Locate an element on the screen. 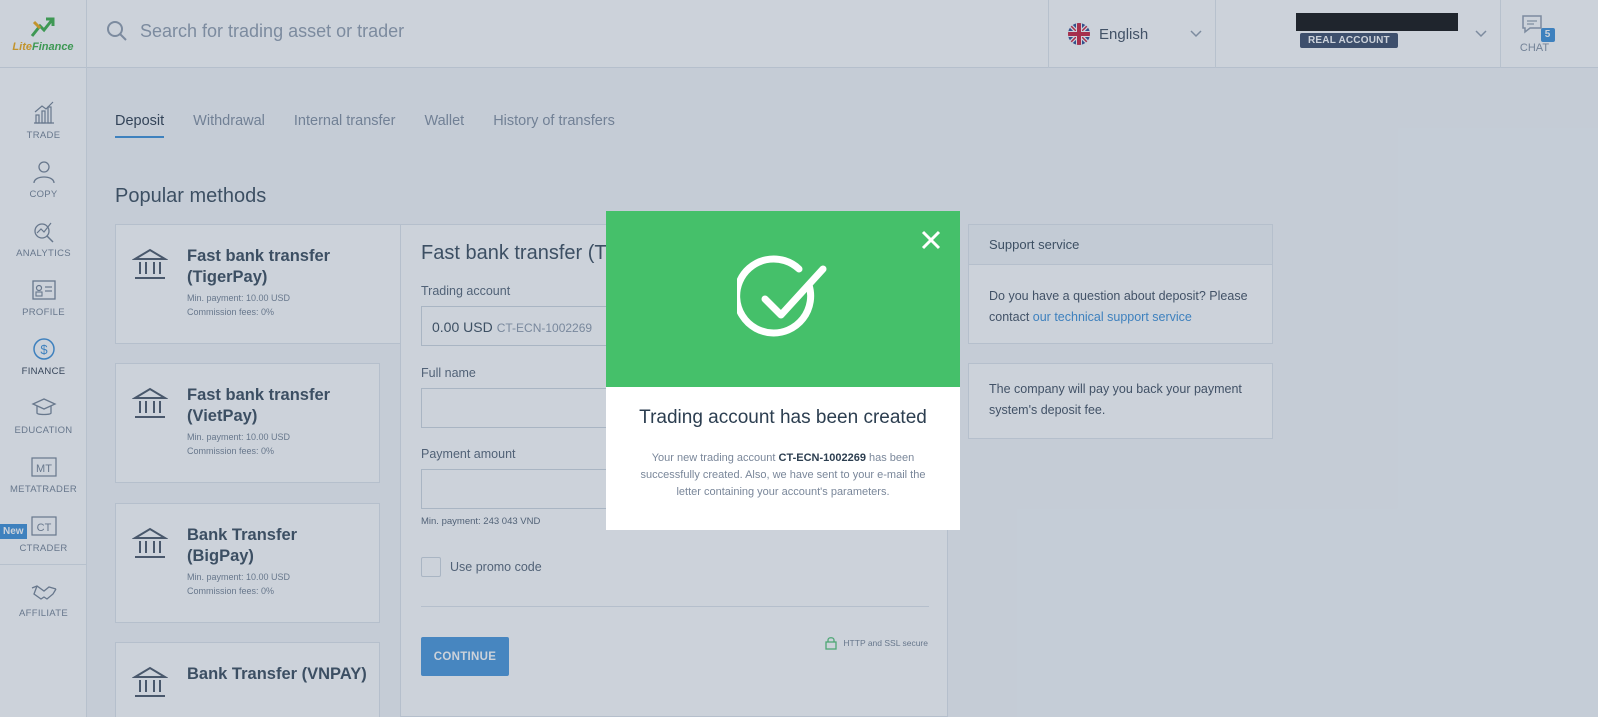 The height and width of the screenshot is (717, 1598). modal-text-pre: Your new trading account is located at coordinates (715, 458).